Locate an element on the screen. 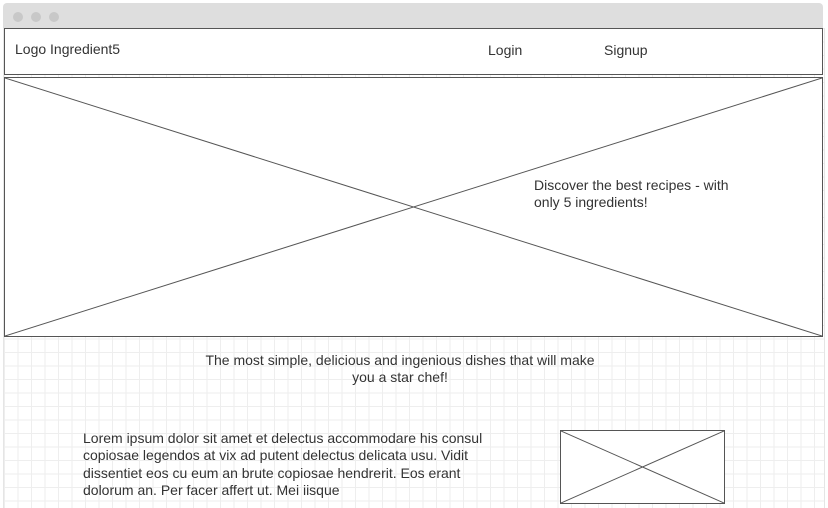 Image resolution: width=828 pixels, height=508 pixels. signup-link: Signup is located at coordinates (626, 50).